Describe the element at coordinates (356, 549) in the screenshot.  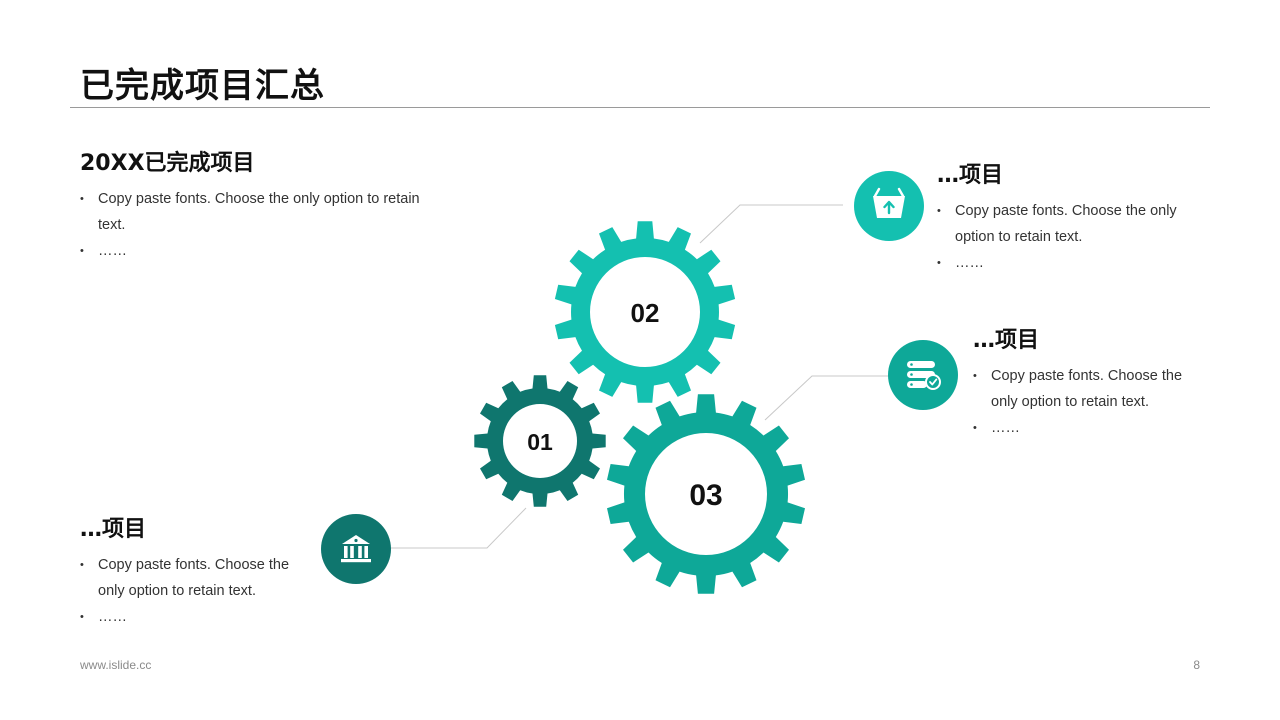
I see `bank-icon` at that location.